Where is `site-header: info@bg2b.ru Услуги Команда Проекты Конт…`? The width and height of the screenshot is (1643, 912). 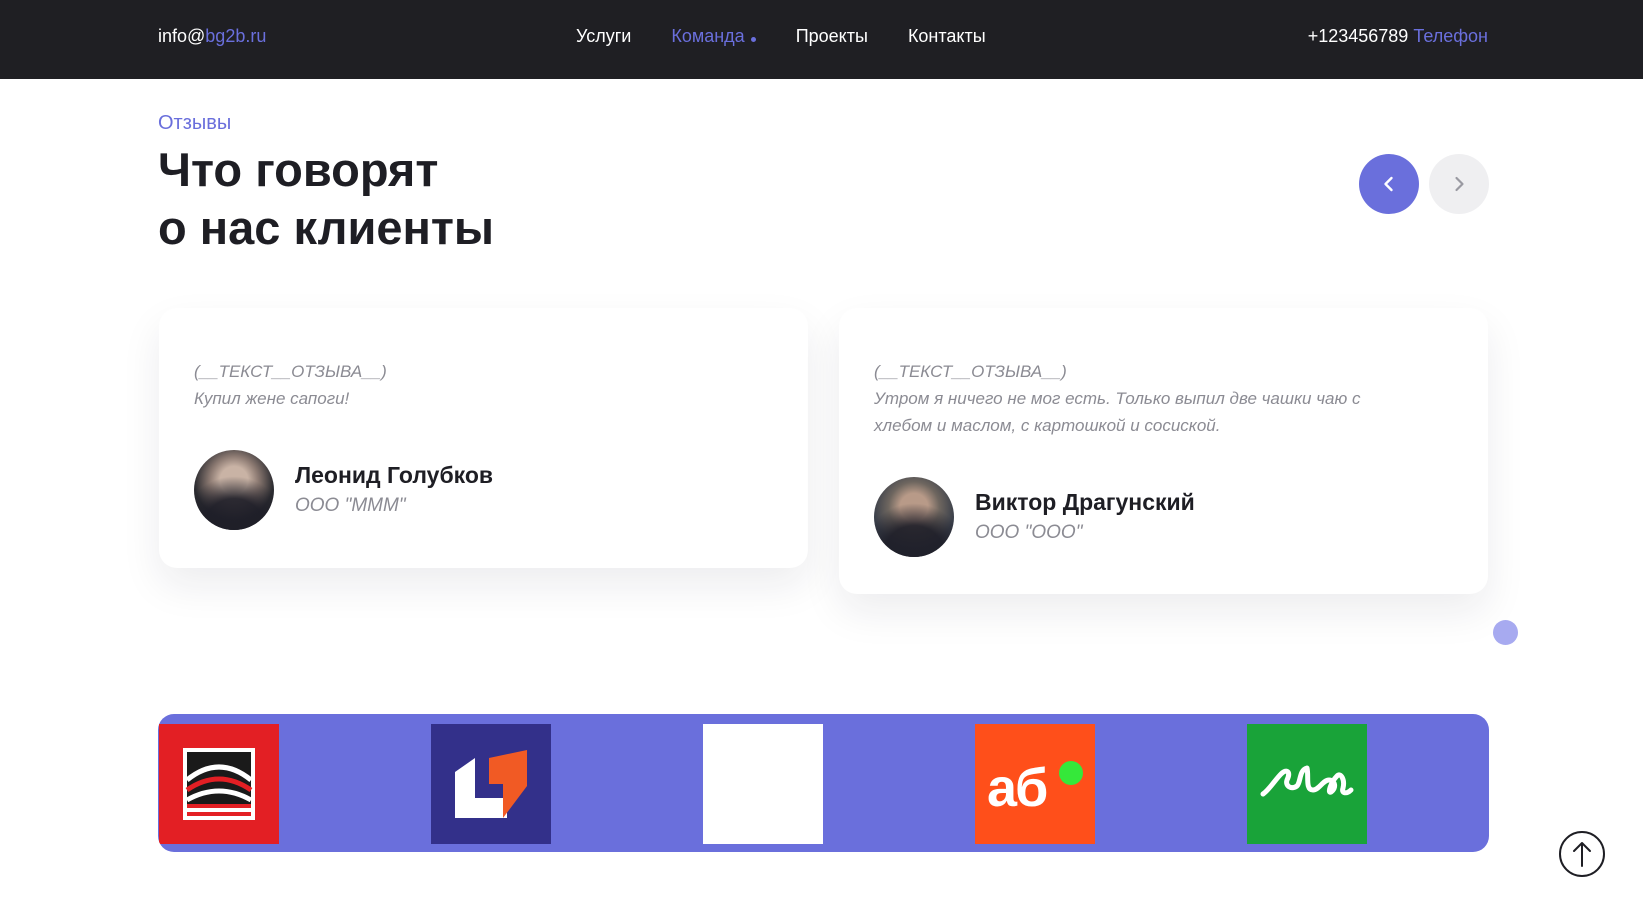 site-header: info@bg2b.ru Услуги Команда Проекты Конт… is located at coordinates (821, 39).